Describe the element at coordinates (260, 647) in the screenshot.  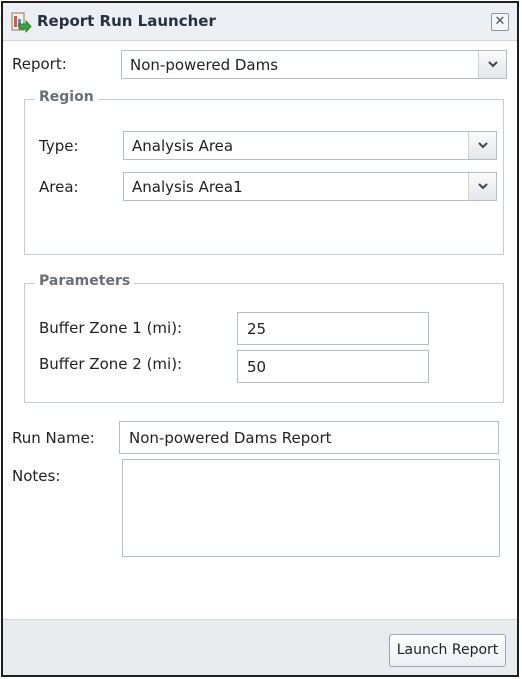
I see `dialog-footer: Launch Report` at that location.